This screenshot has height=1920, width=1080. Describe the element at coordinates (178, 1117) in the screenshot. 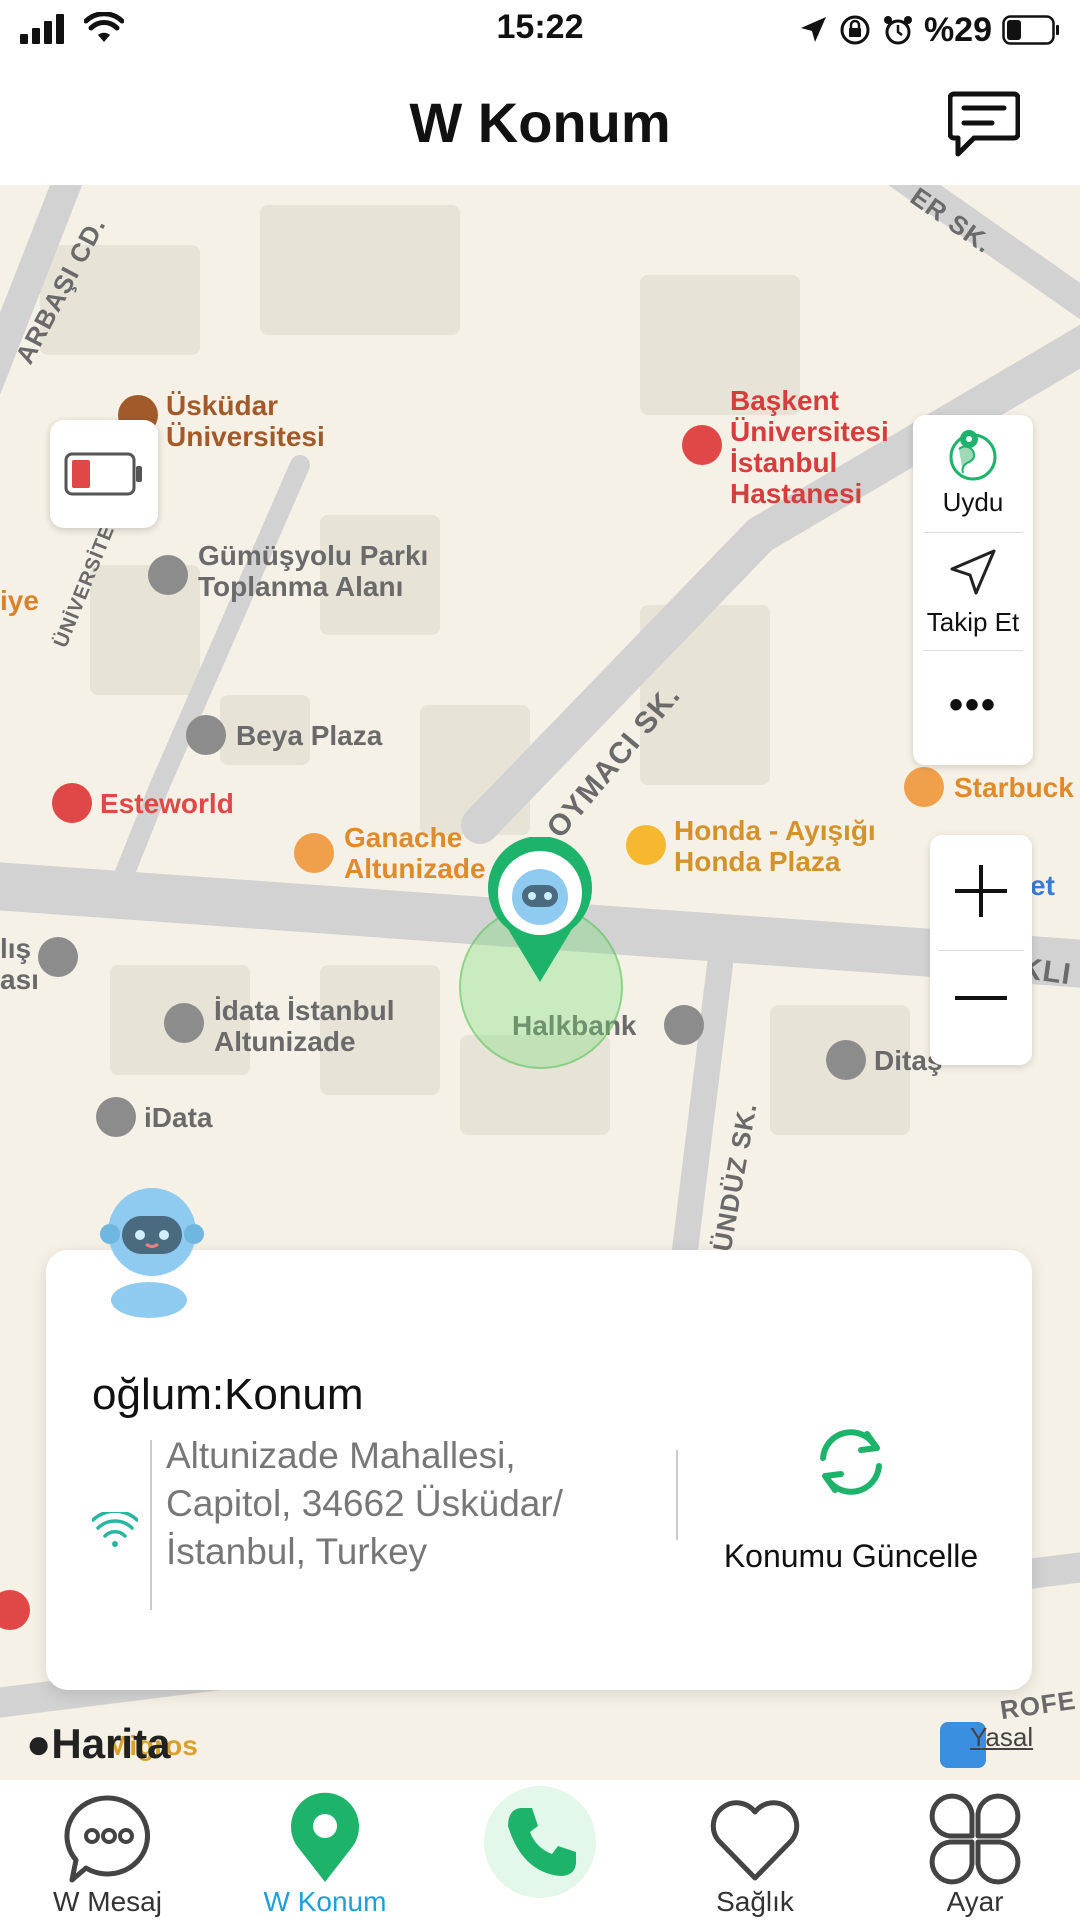

I see `poi-label: iData` at that location.